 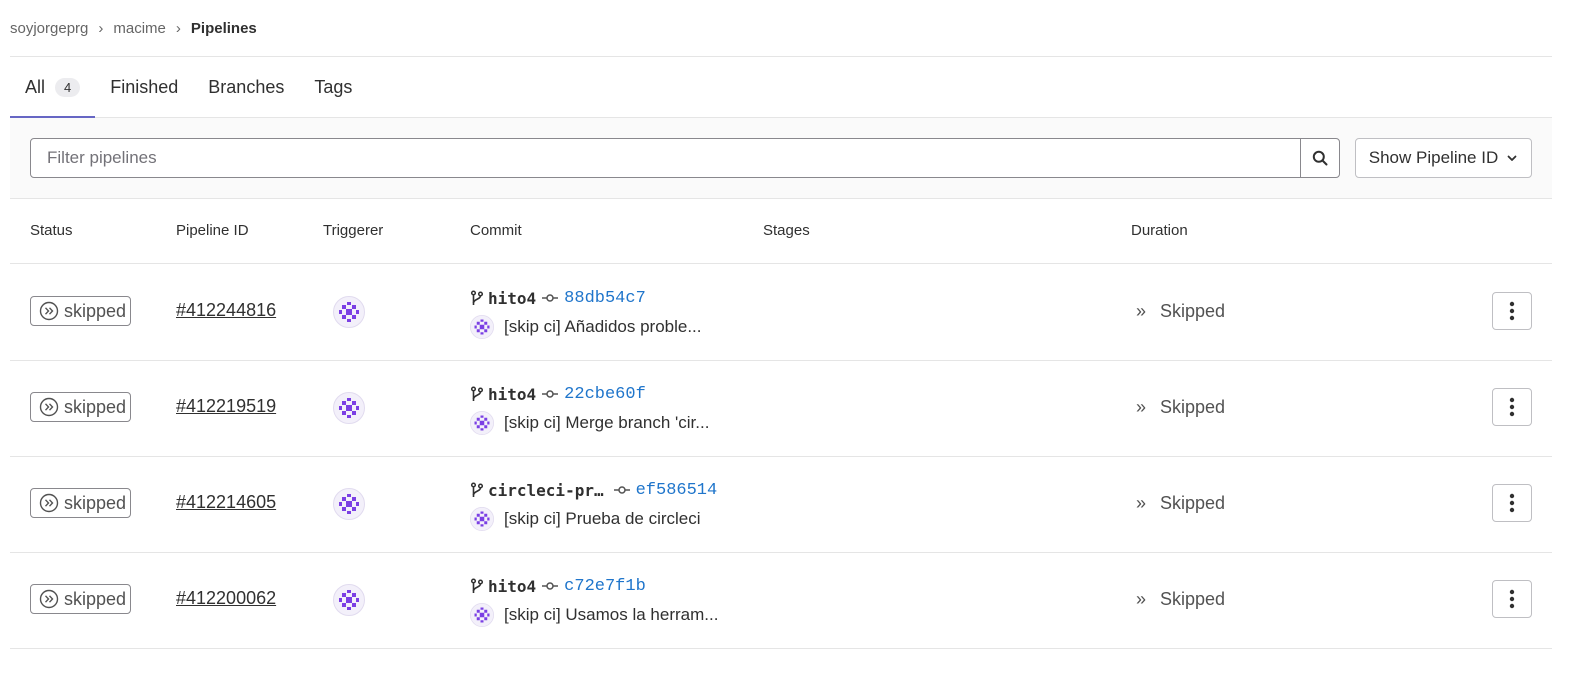 I want to click on breadcrumb-item-project: macime, so click(x=139, y=28).